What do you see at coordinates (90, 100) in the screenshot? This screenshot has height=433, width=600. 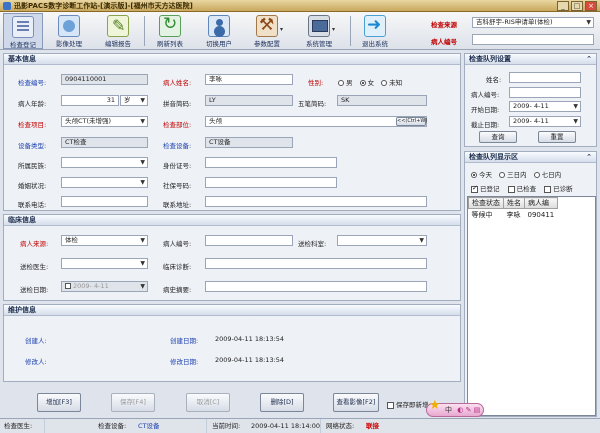 I see `age-input: 31` at bounding box center [90, 100].